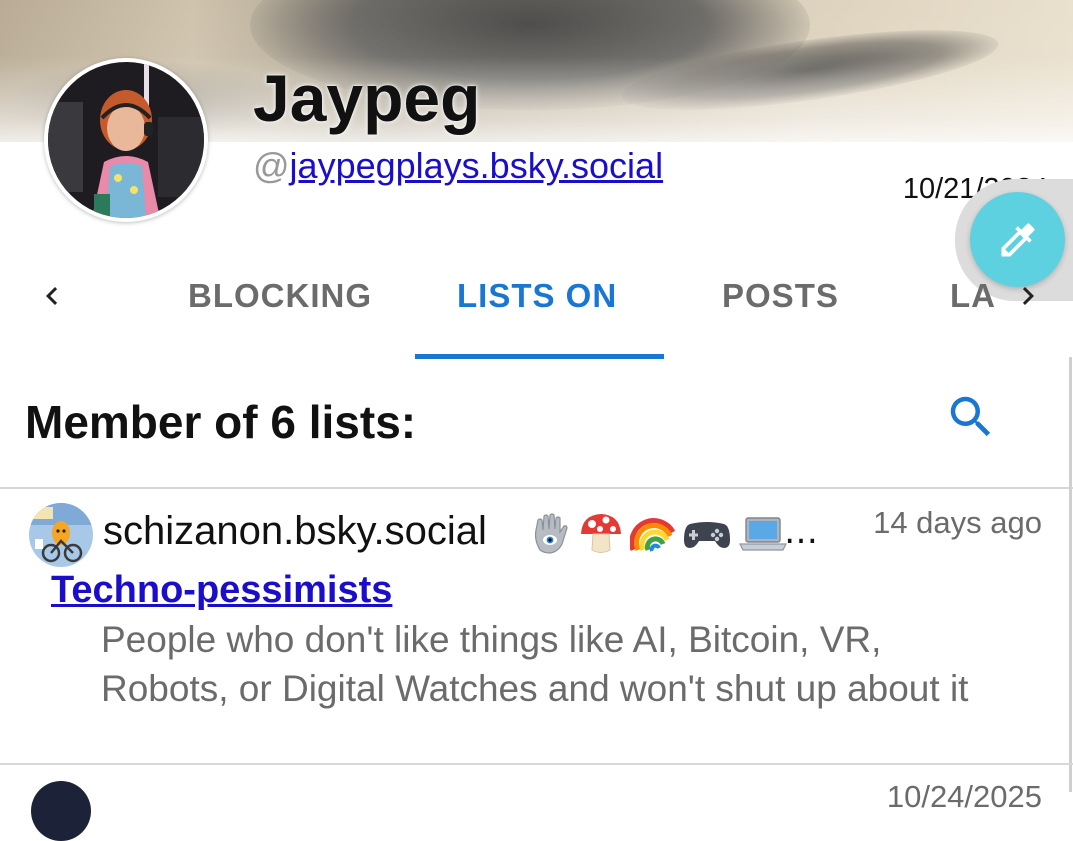  What do you see at coordinates (271, 165) in the screenshot?
I see `handle-at-sign: @` at bounding box center [271, 165].